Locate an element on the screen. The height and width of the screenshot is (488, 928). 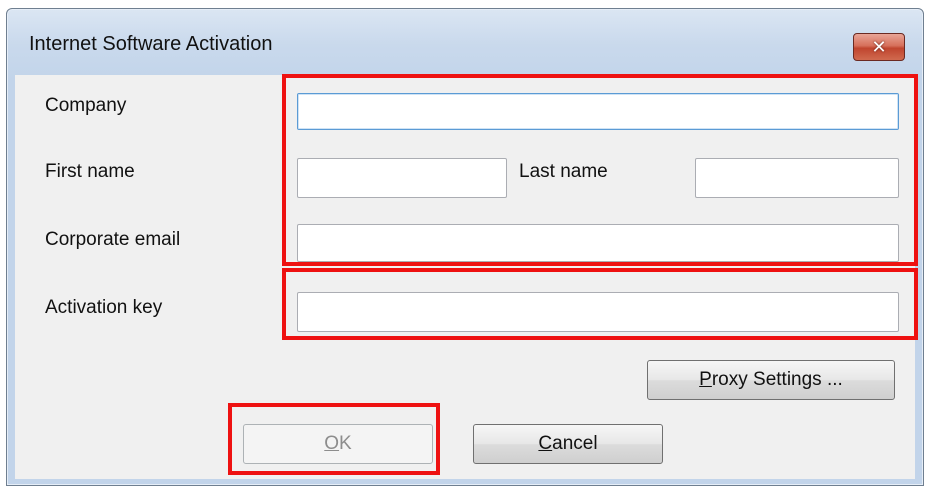
proxy-mnemonic: P is located at coordinates (705, 379).